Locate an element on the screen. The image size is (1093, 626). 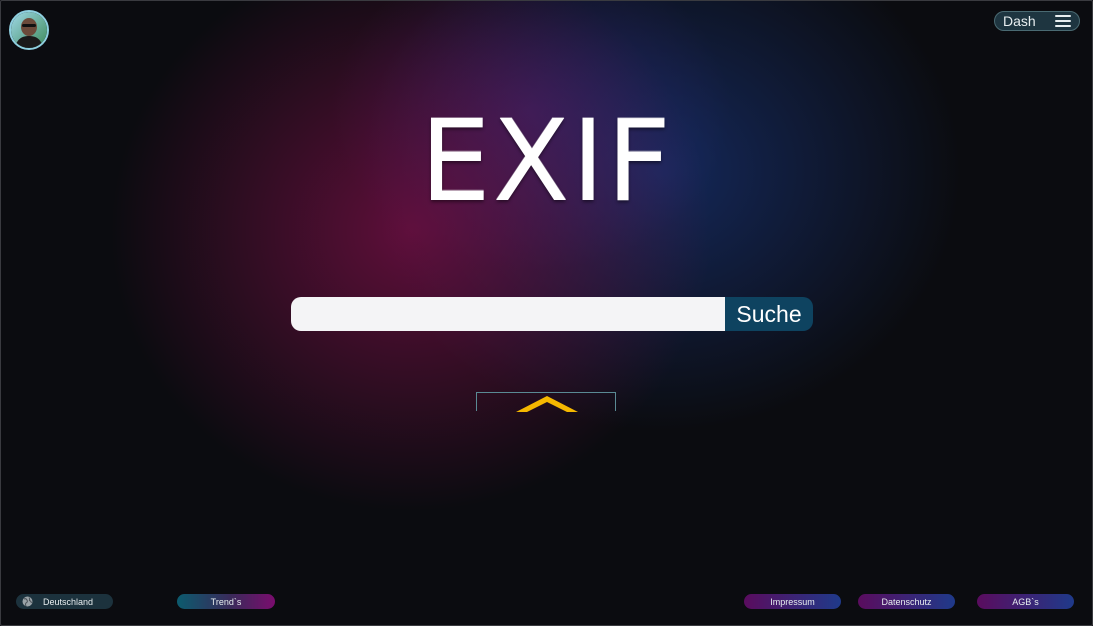
chevron-up-icon is located at coordinates (547, 404).